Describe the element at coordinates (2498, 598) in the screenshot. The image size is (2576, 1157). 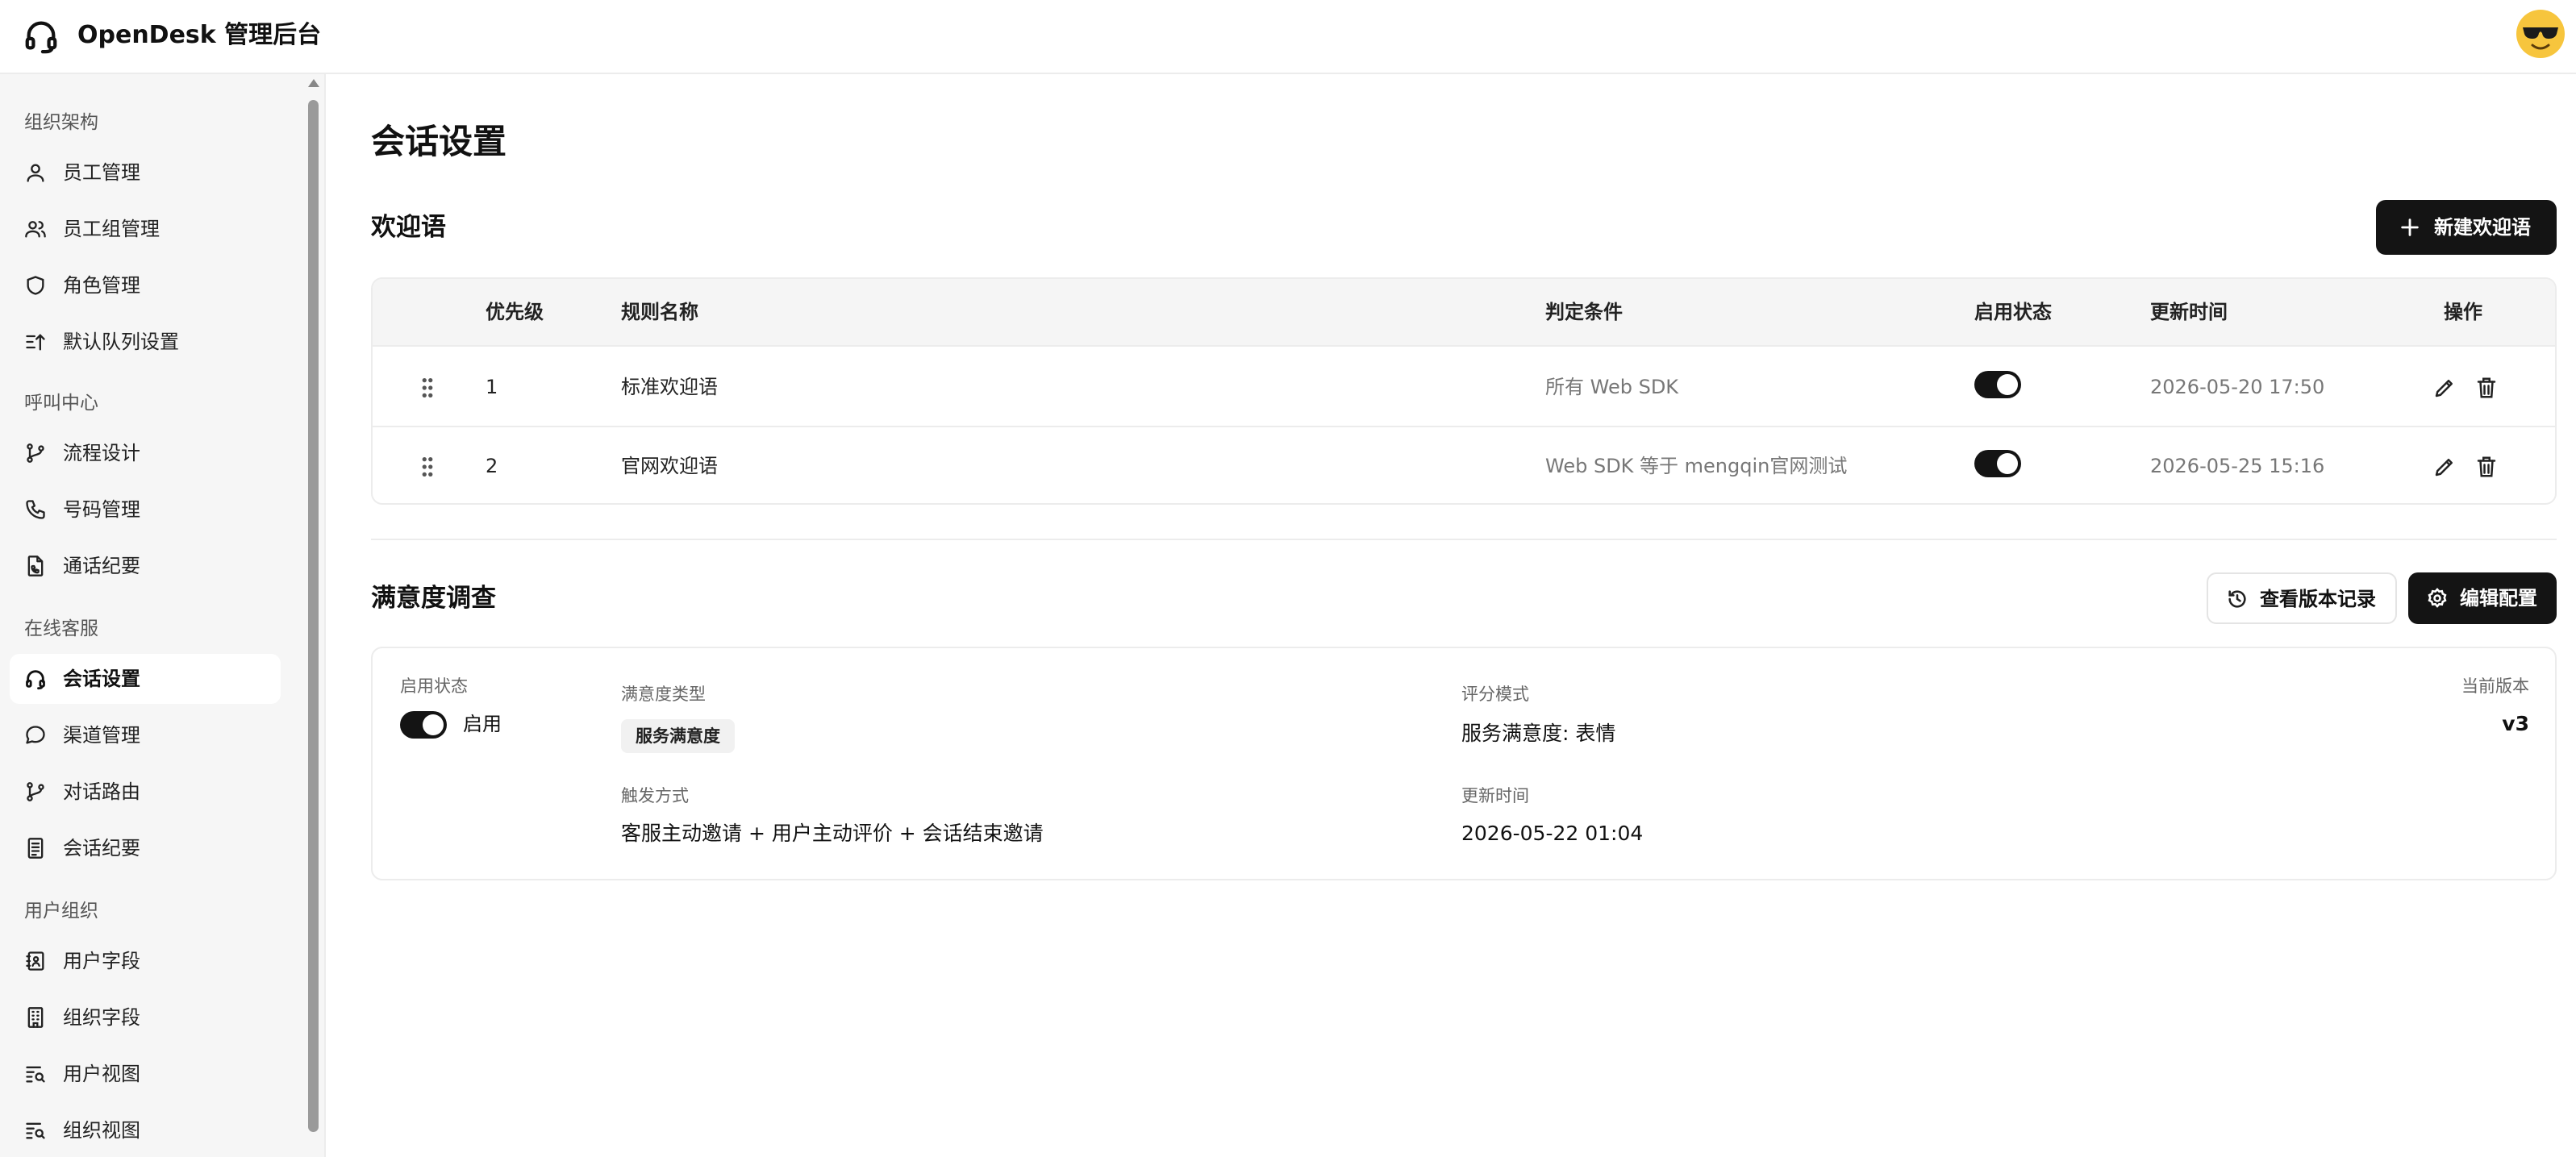
I see `edit-config-label: 编辑配置` at that location.